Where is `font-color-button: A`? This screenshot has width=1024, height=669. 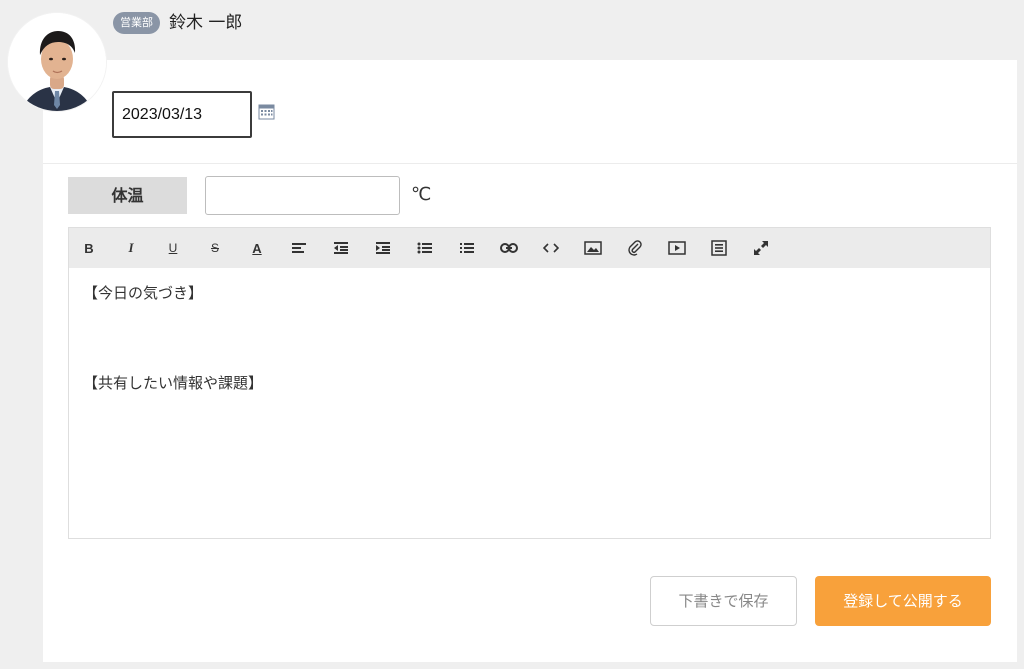 font-color-button: A is located at coordinates (257, 248).